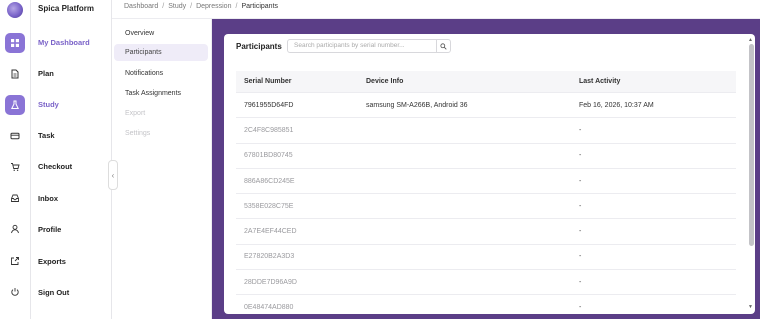  Describe the element at coordinates (15, 74) in the screenshot. I see `document-icon` at that location.